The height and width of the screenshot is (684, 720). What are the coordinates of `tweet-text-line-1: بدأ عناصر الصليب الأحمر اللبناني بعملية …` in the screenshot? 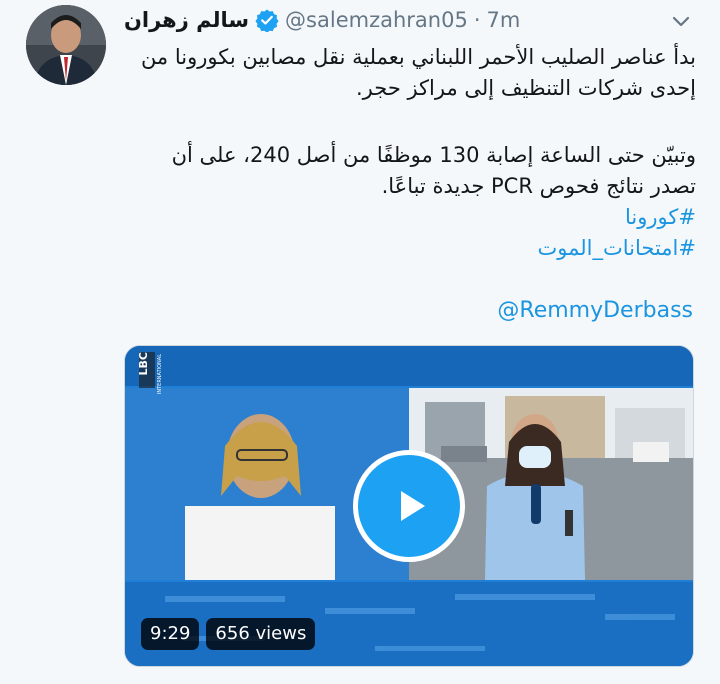 It's located at (418, 57).